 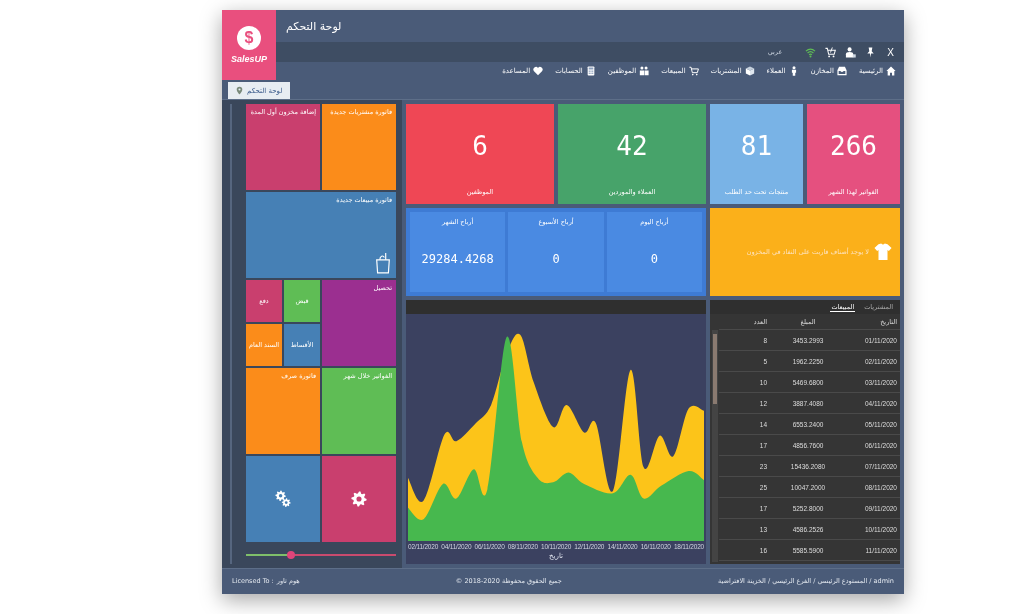 What do you see at coordinates (249, 38) in the screenshot?
I see `logo-mark: $` at bounding box center [249, 38].